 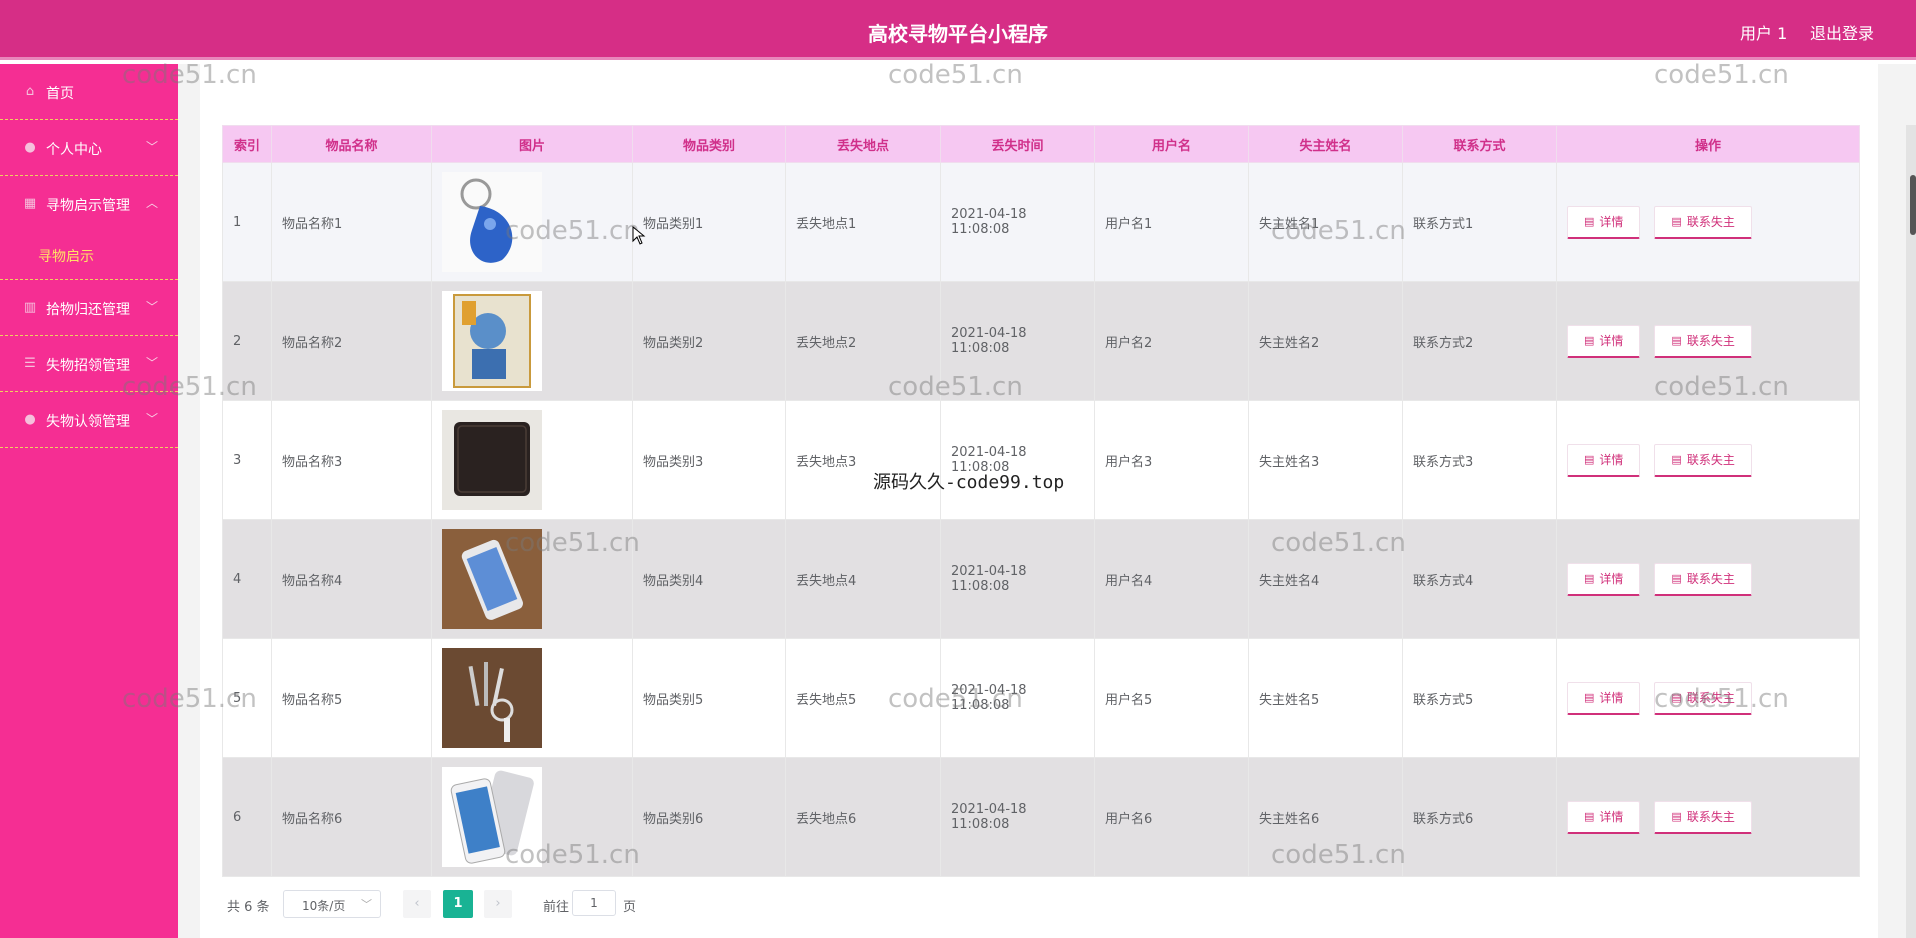 I want to click on item-image-wallet, so click(x=492, y=460).